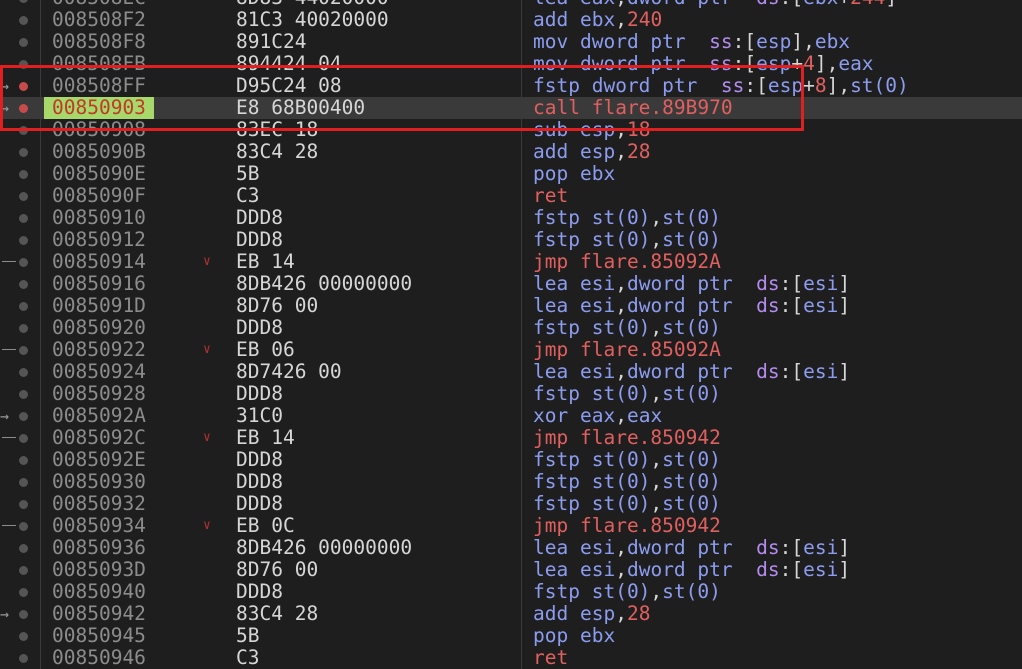  Describe the element at coordinates (650, 437) in the screenshot. I see `instruction-token: flare.850942` at that location.